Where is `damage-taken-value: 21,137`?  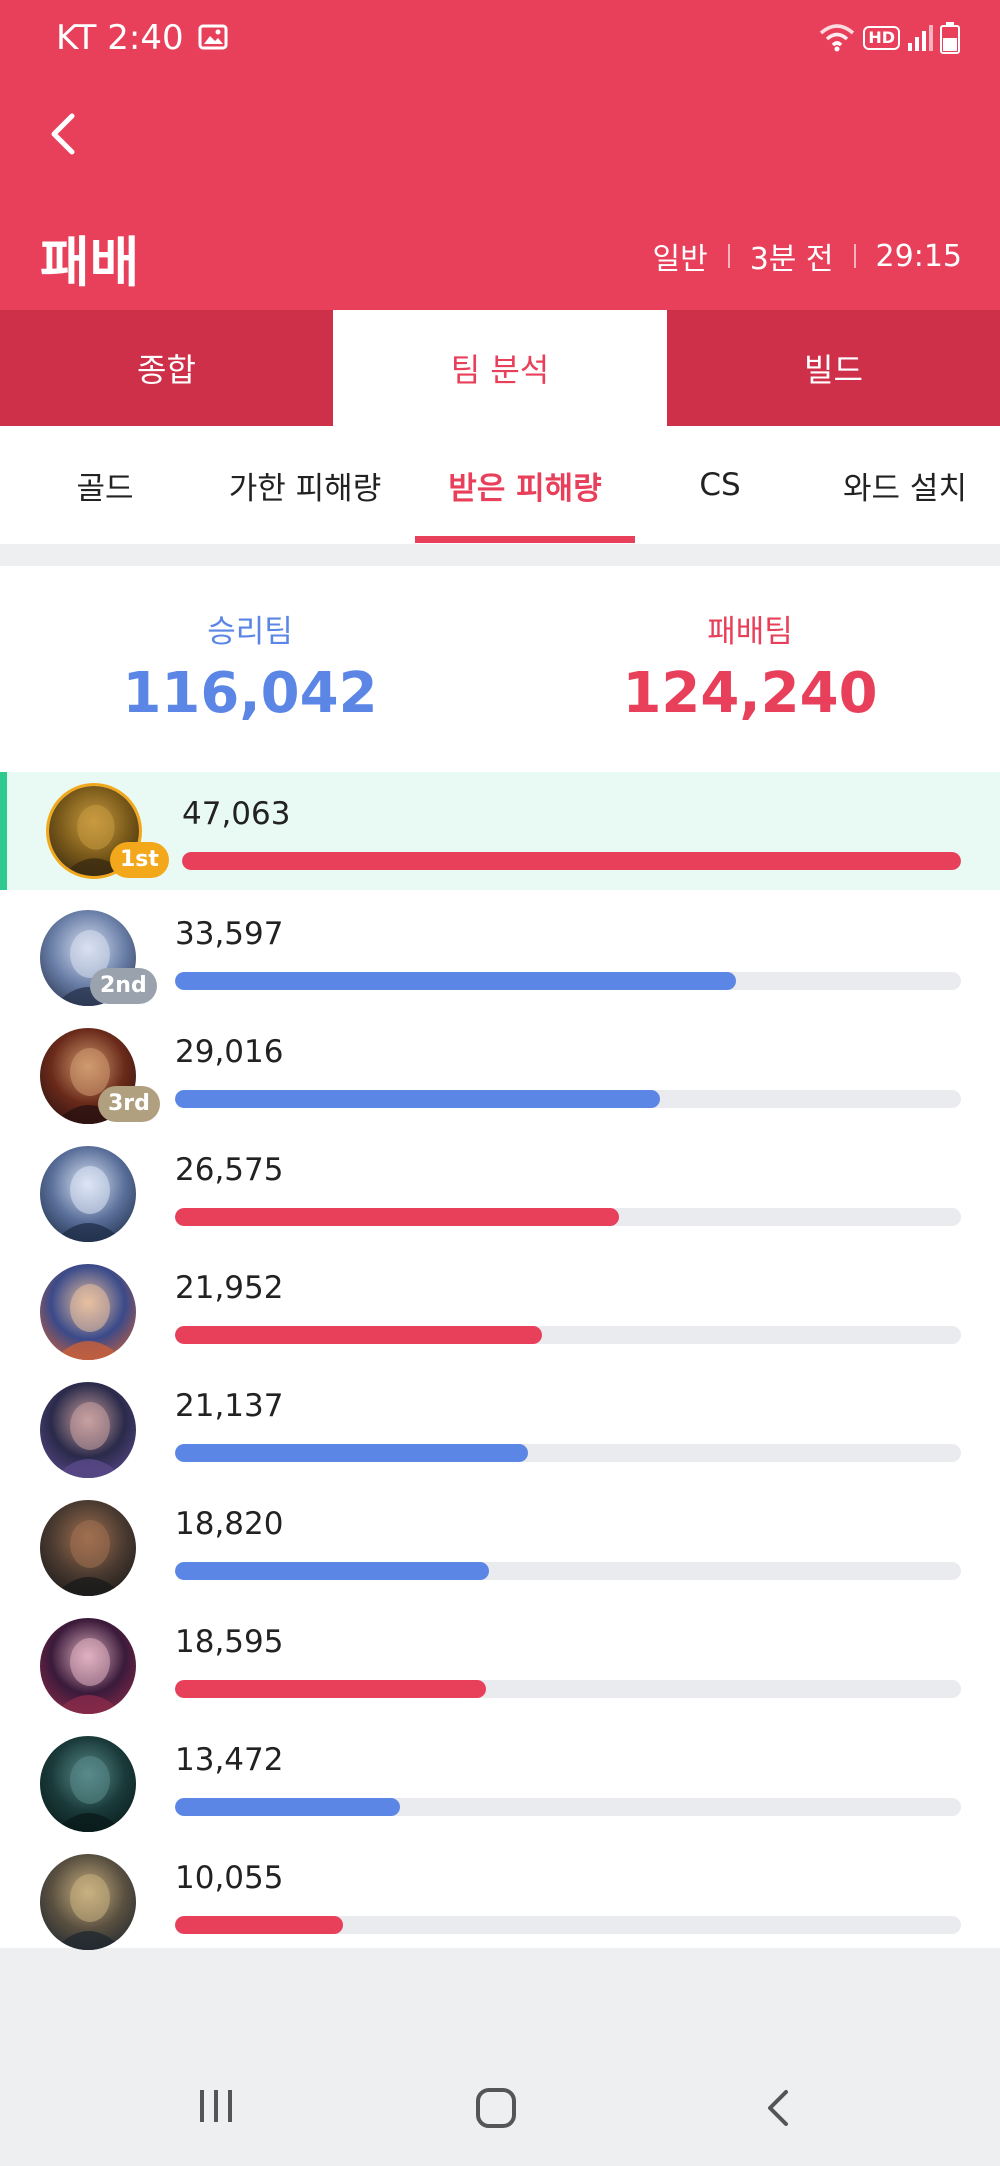 damage-taken-value: 21,137 is located at coordinates (229, 1406).